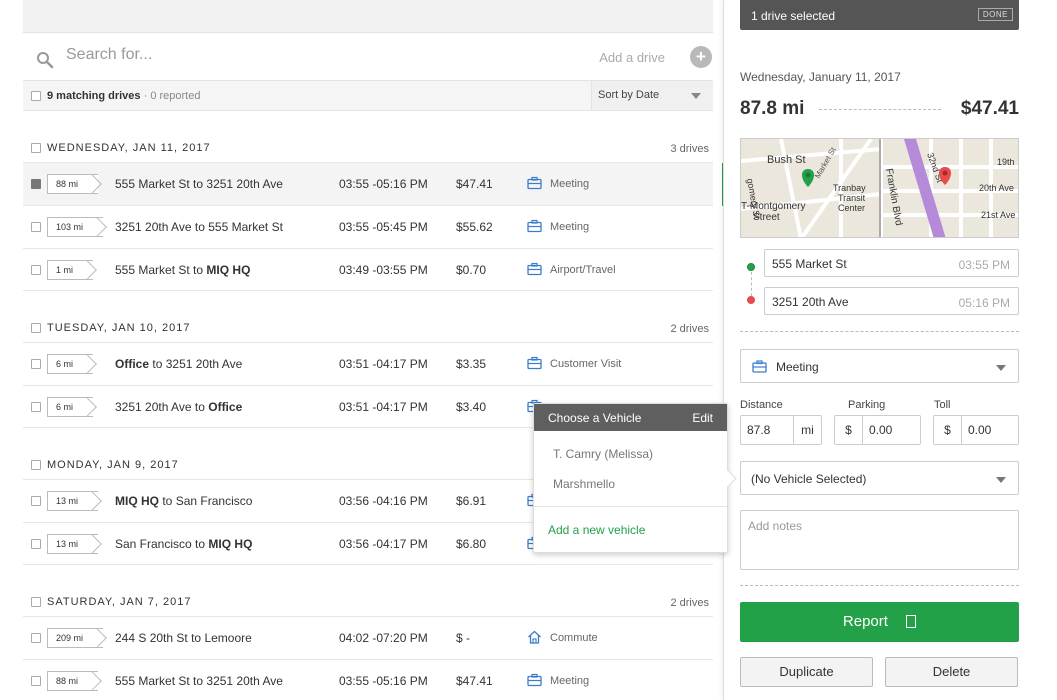  I want to click on popup-title: Choose a Vehicle, so click(595, 418).